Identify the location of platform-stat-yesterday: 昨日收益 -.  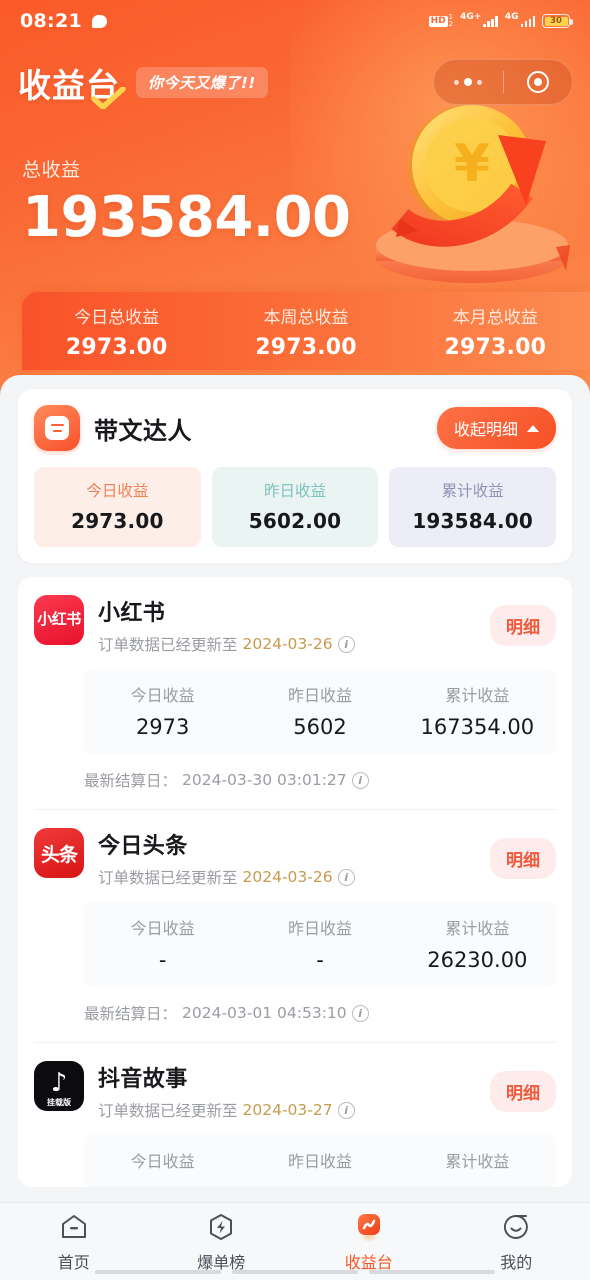
(319, 943).